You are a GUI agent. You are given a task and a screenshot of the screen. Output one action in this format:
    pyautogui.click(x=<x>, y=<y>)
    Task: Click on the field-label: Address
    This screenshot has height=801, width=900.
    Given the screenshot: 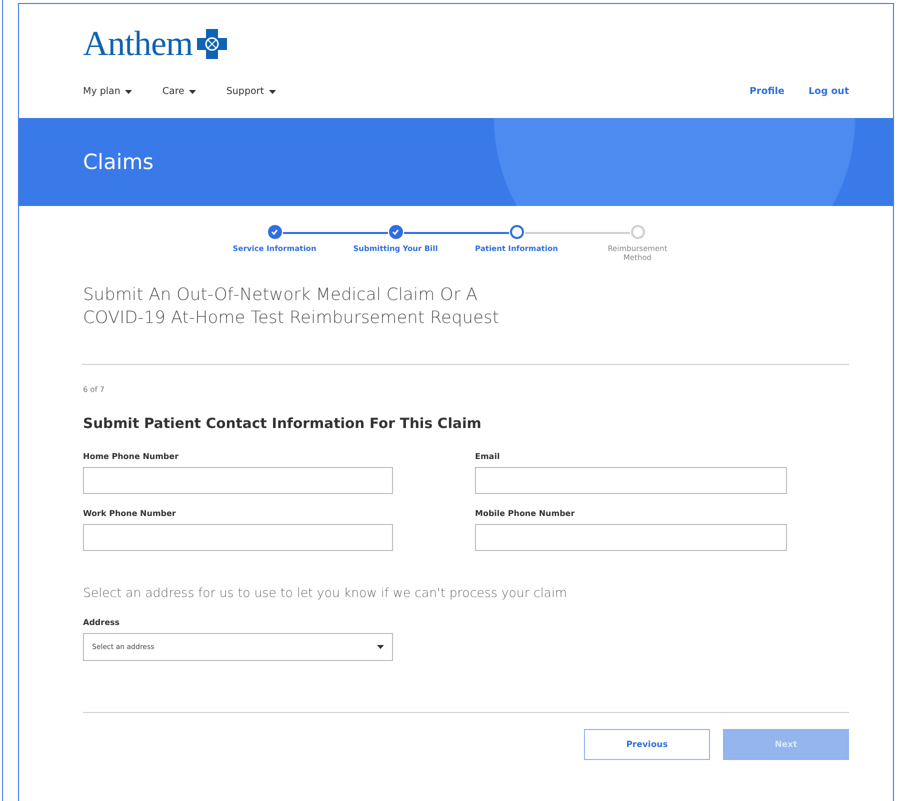 What is the action you would take?
    pyautogui.click(x=102, y=622)
    